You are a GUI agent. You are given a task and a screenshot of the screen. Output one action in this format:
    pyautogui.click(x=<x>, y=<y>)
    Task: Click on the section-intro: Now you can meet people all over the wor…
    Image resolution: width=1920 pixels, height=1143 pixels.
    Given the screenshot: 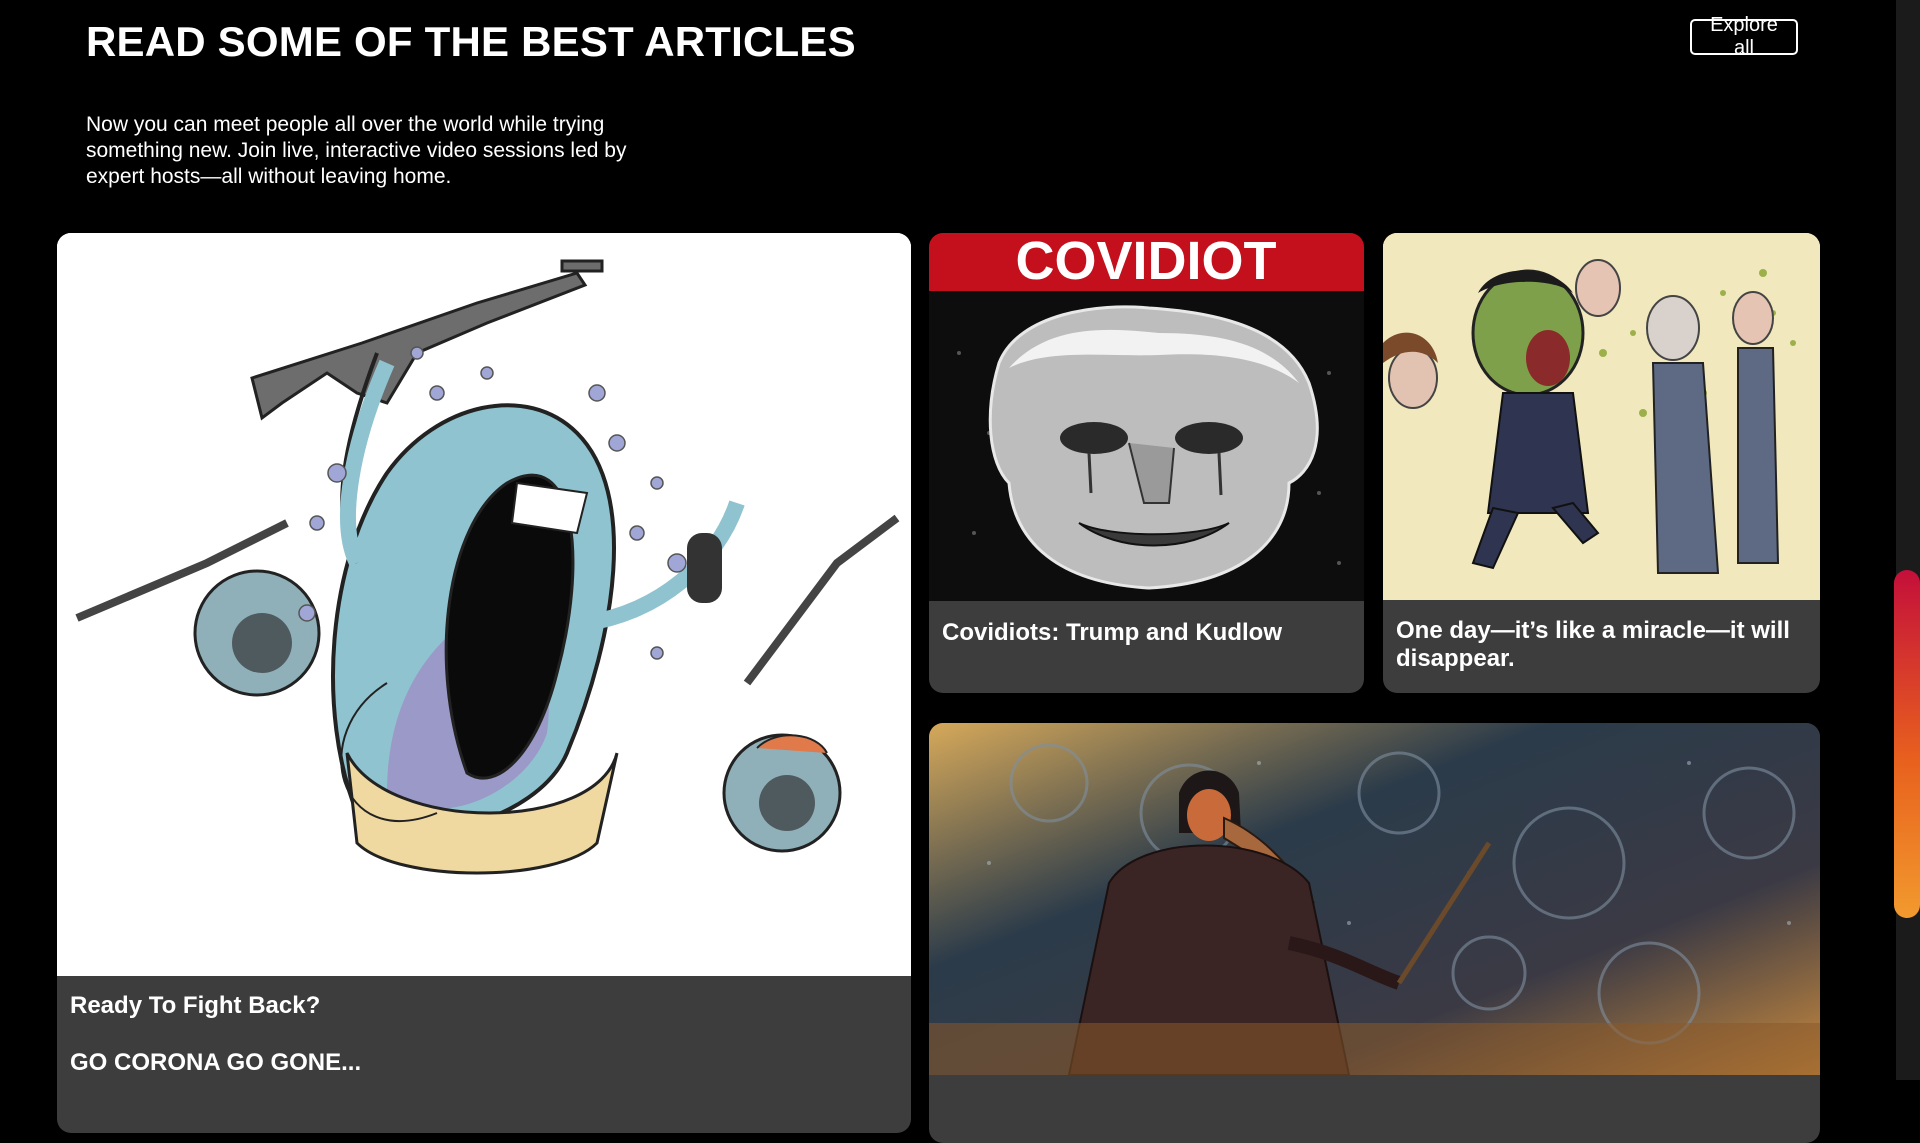 What is the action you would take?
    pyautogui.click(x=356, y=150)
    